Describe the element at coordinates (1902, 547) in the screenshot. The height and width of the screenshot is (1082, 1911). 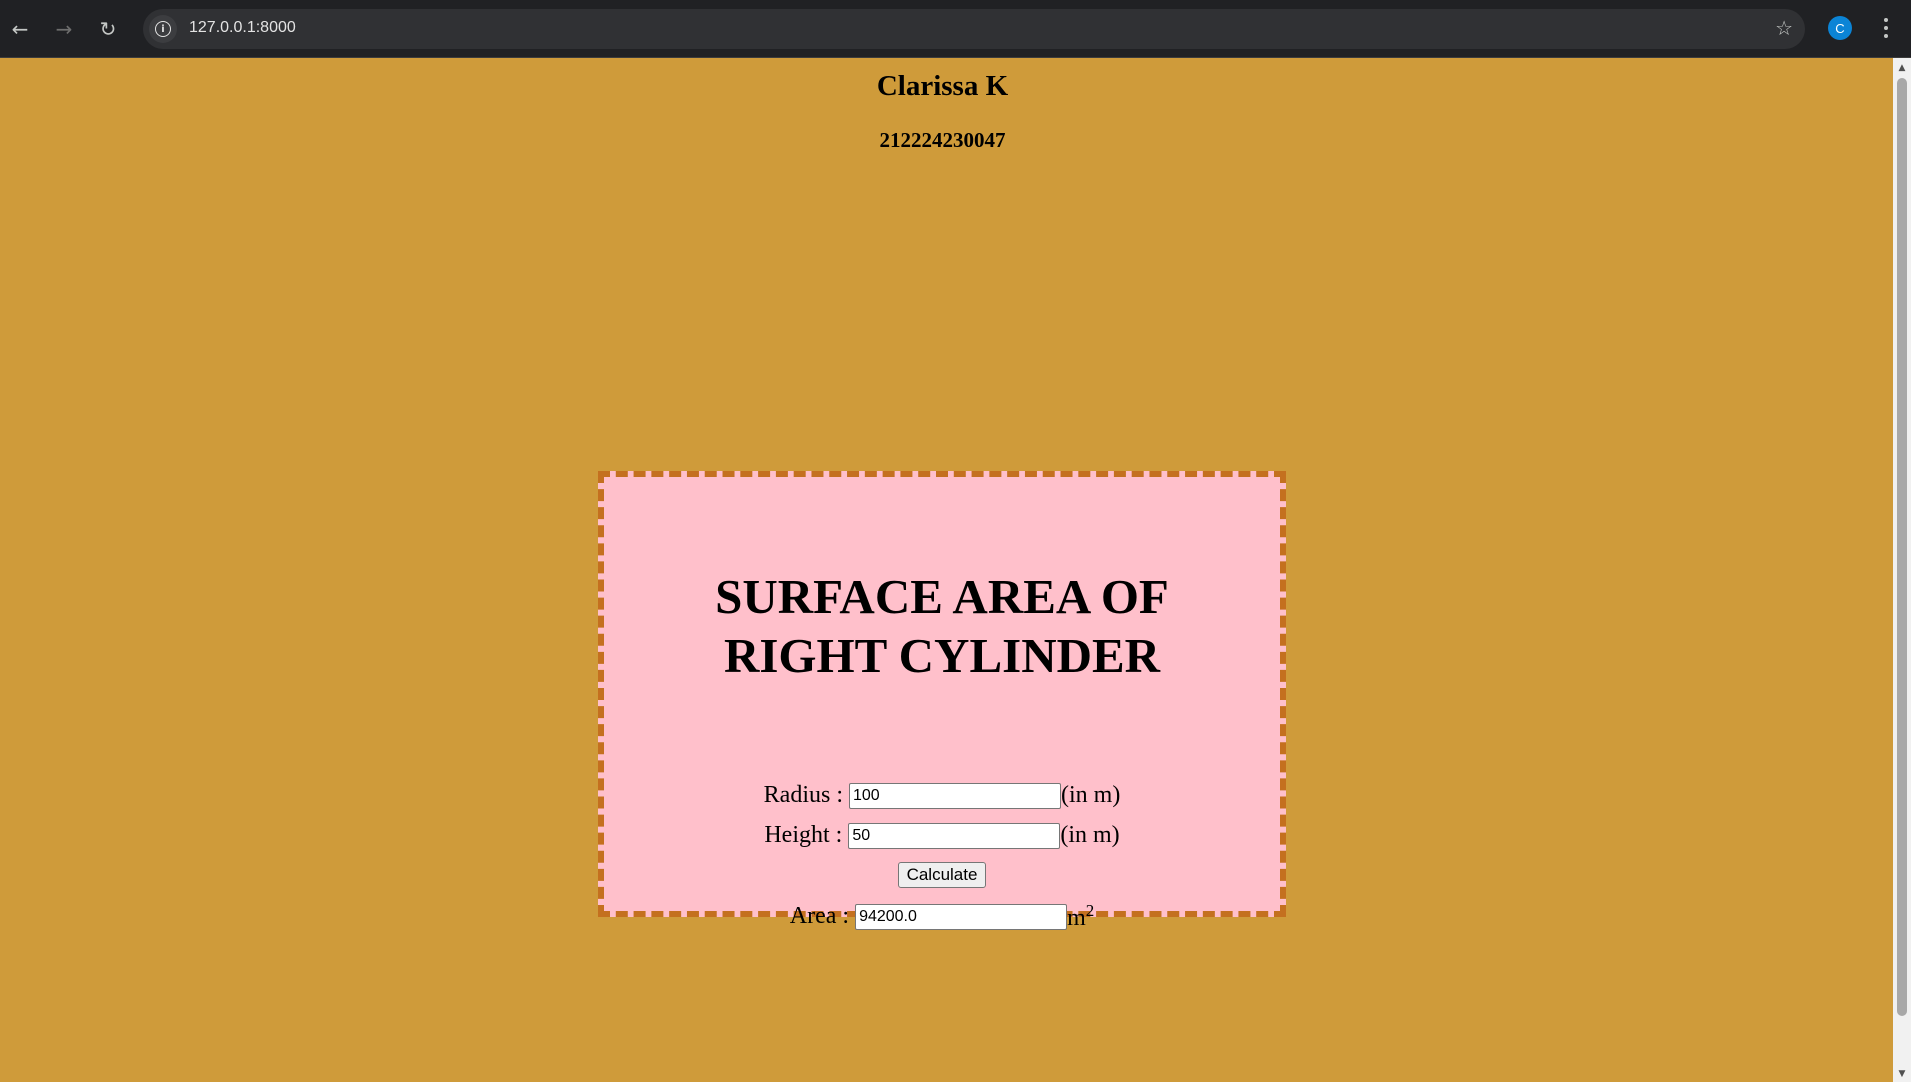
I see `scrollbar-thumb` at that location.